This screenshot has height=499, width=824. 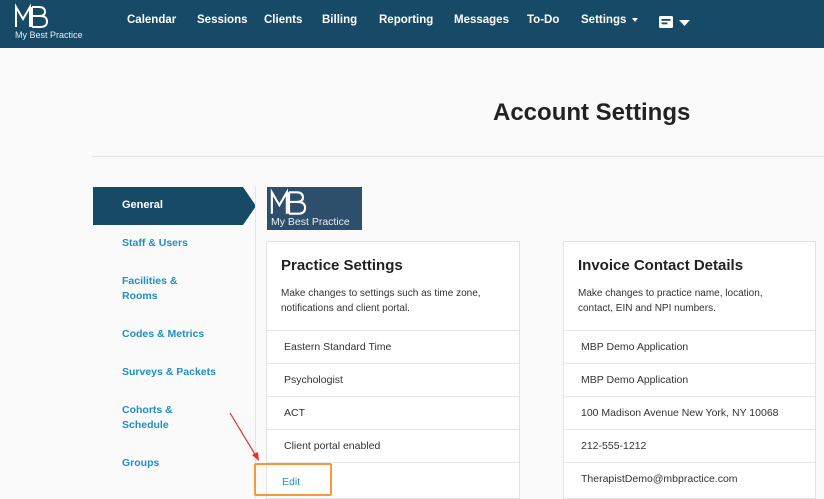 I want to click on message-box-icon, so click(x=675, y=22).